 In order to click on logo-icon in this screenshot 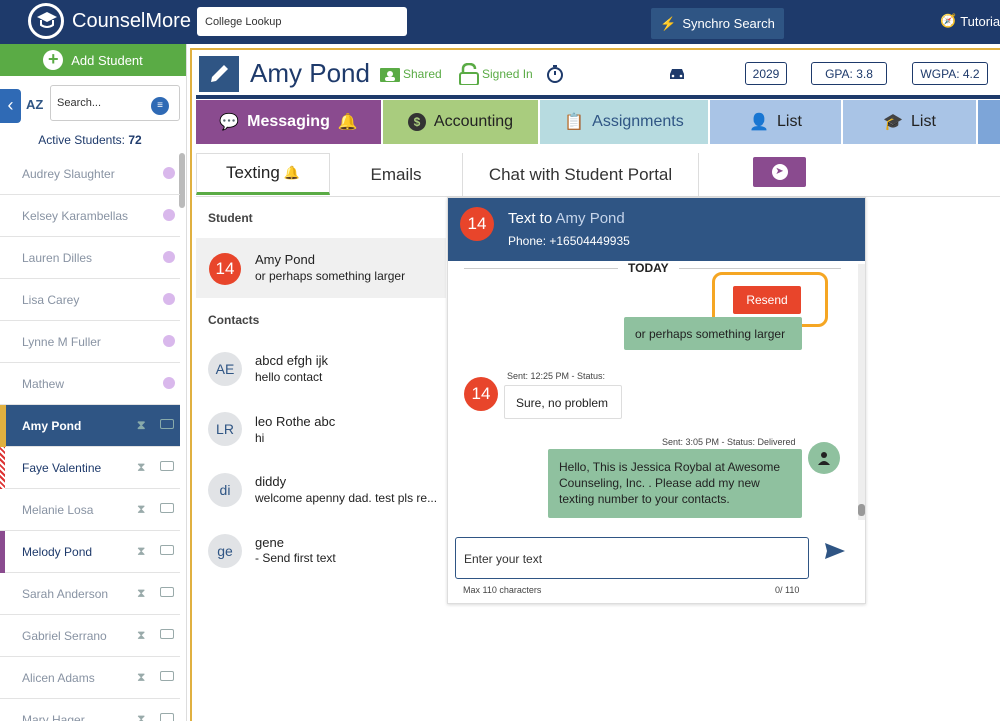, I will do `click(46, 21)`.